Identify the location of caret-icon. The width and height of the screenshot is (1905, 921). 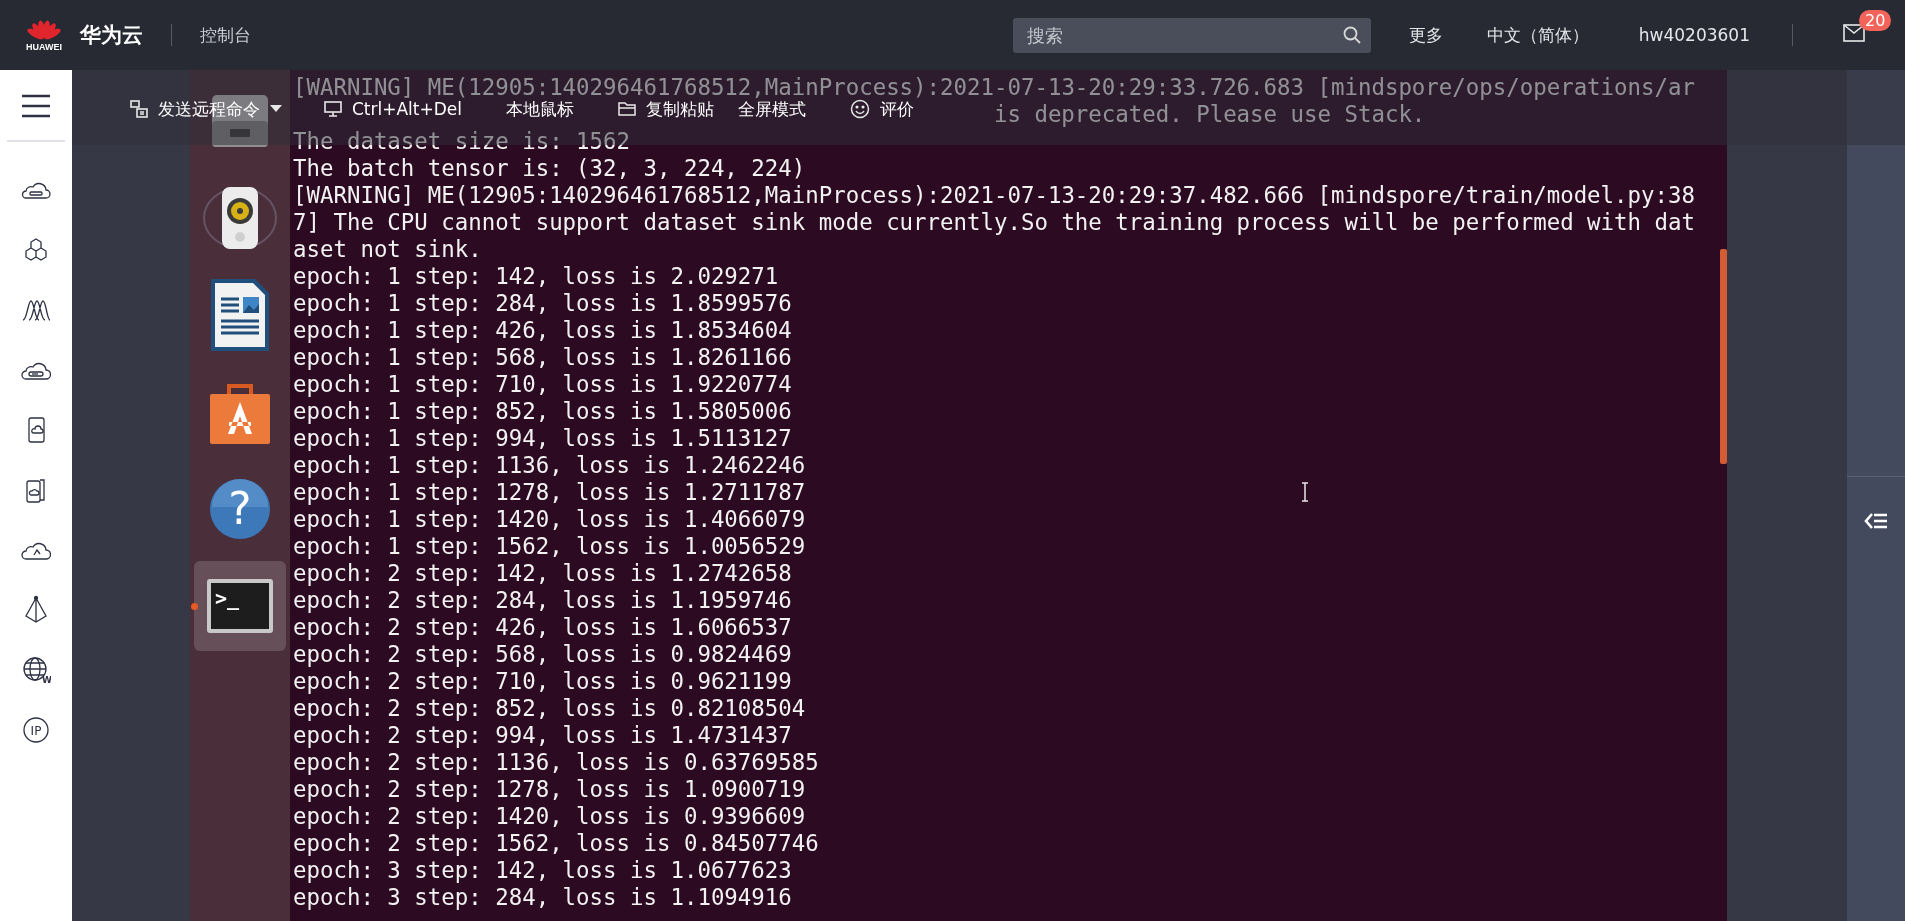
(276, 109).